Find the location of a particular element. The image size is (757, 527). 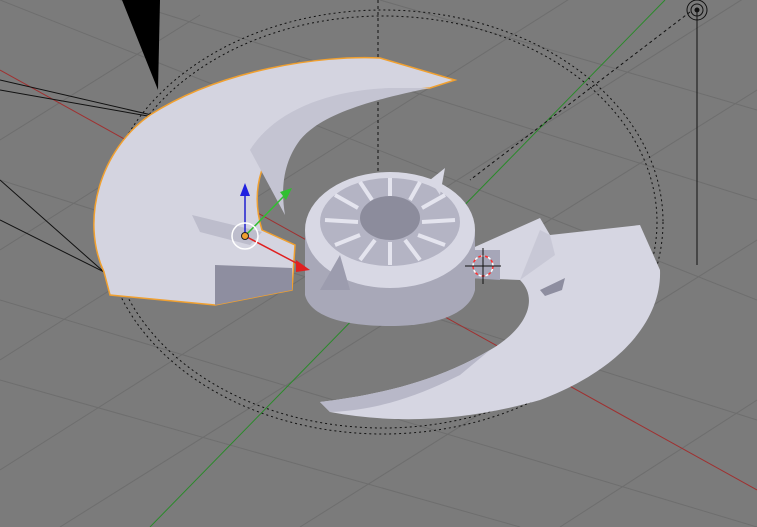

fan-hub is located at coordinates (390, 247).